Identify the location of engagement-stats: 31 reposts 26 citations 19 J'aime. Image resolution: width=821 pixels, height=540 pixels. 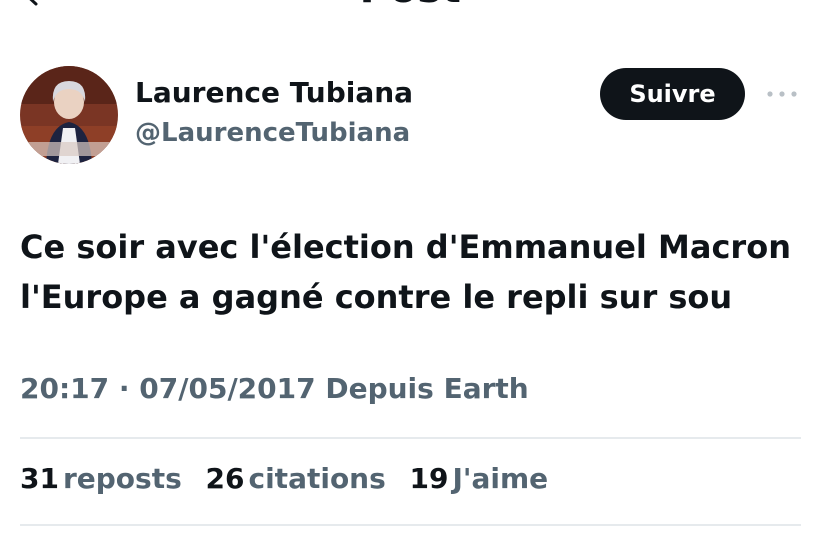
(291, 478).